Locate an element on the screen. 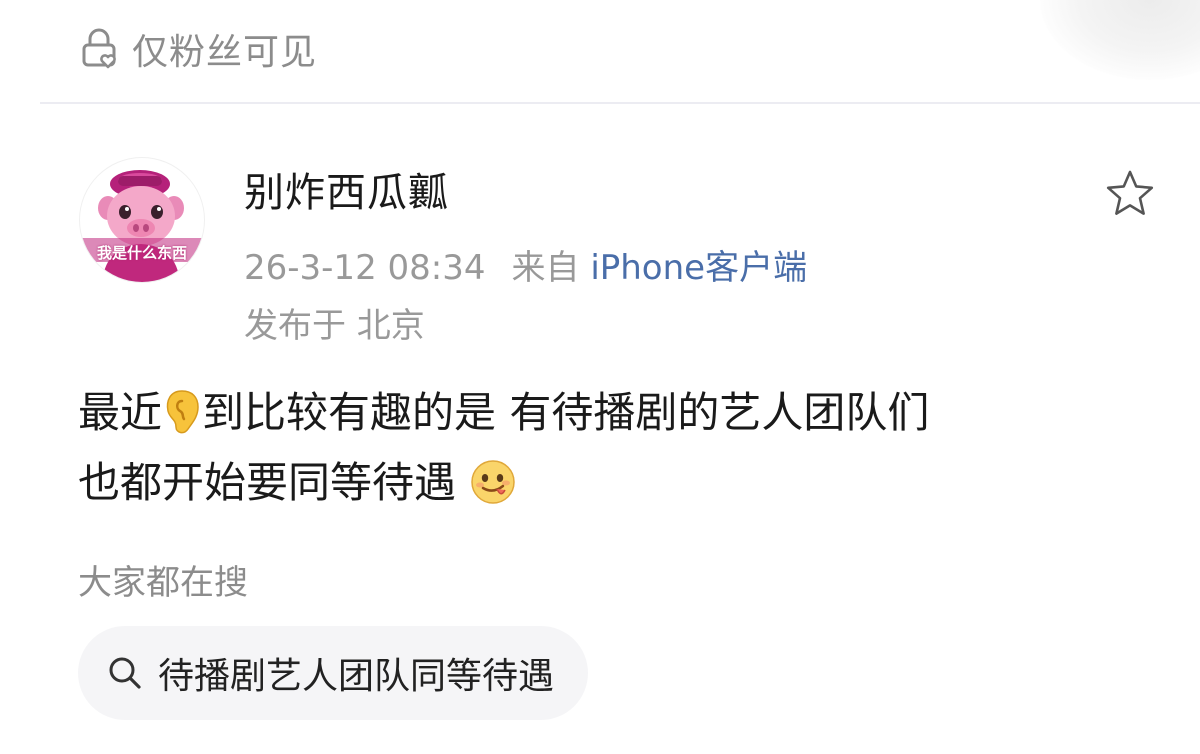  trending-search-chip: 待播剧艺人团队同等待遇 is located at coordinates (333, 673).